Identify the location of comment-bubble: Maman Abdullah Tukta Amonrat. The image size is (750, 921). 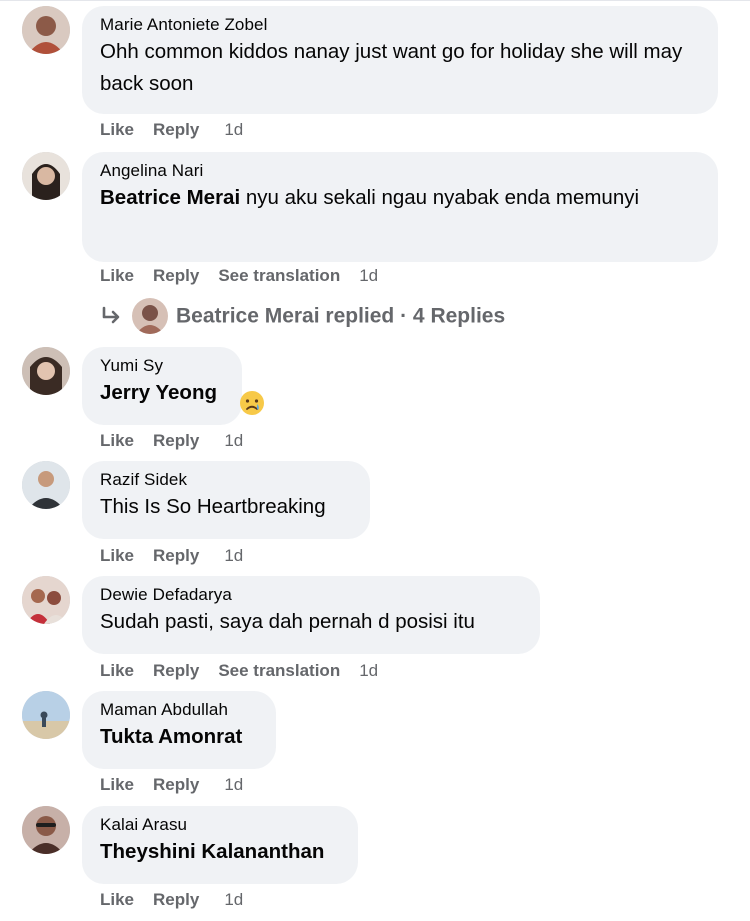
(179, 730).